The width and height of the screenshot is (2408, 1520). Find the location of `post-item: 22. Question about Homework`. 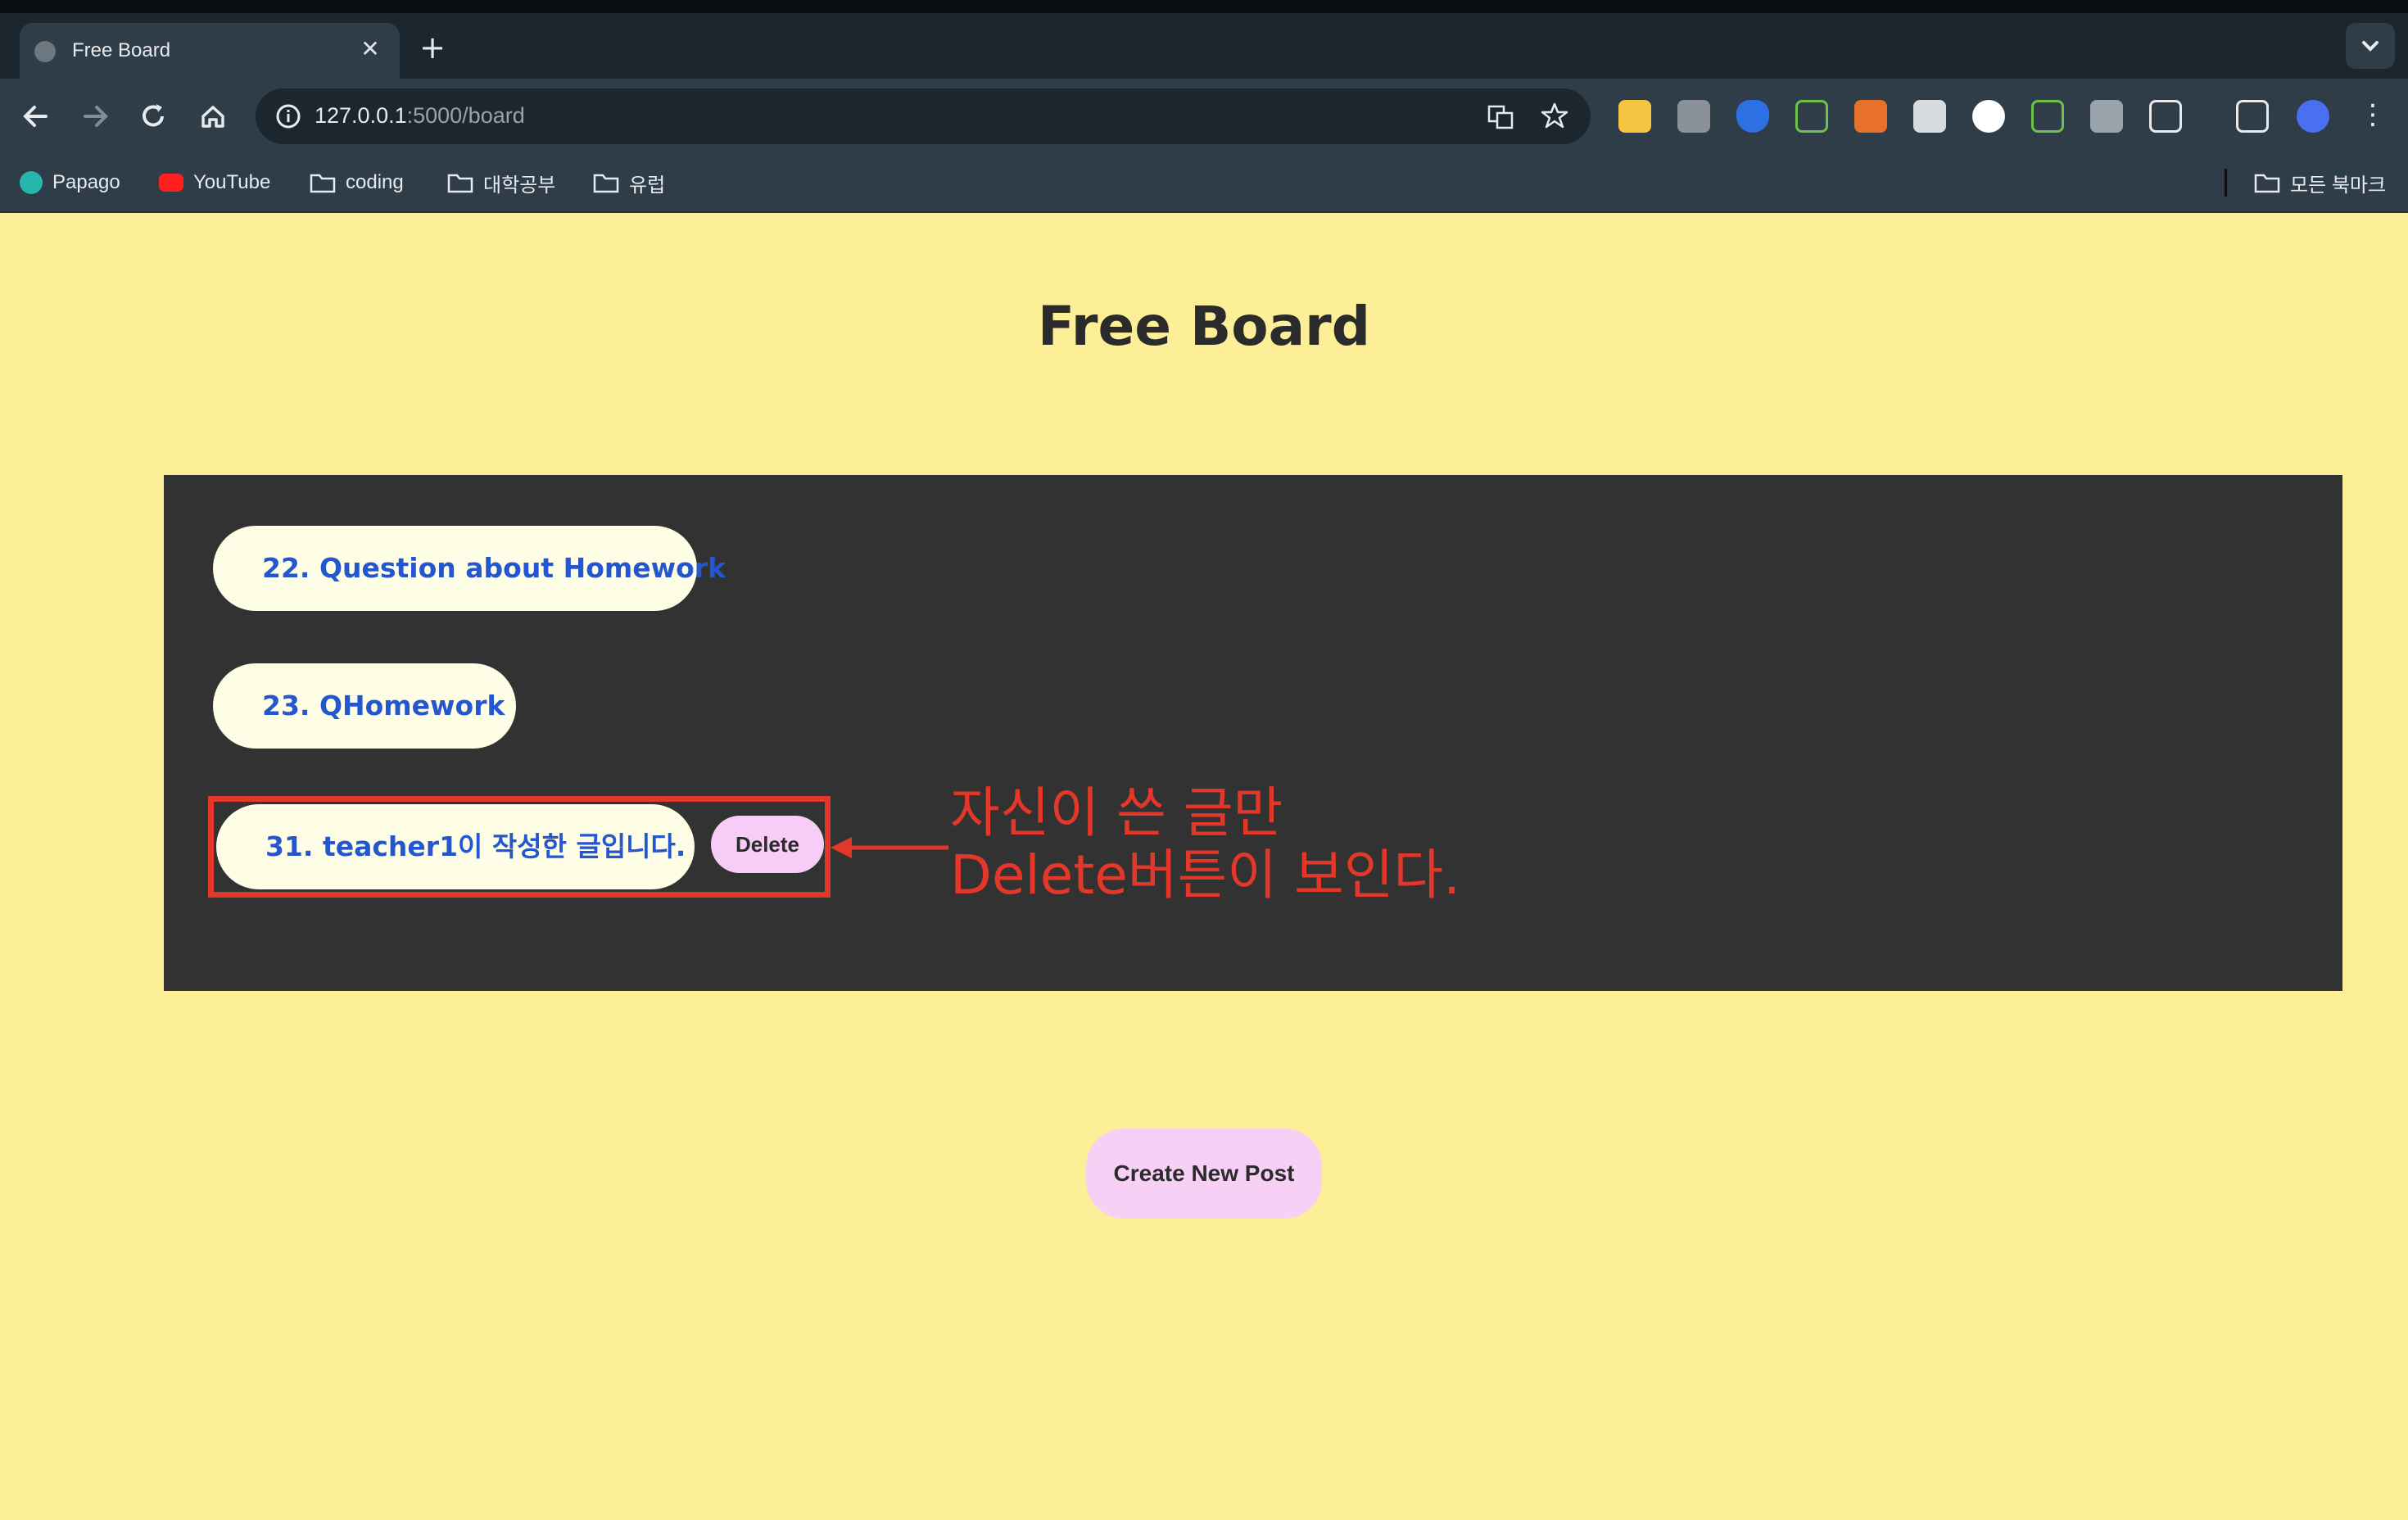

post-item: 22. Question about Homework is located at coordinates (469, 569).